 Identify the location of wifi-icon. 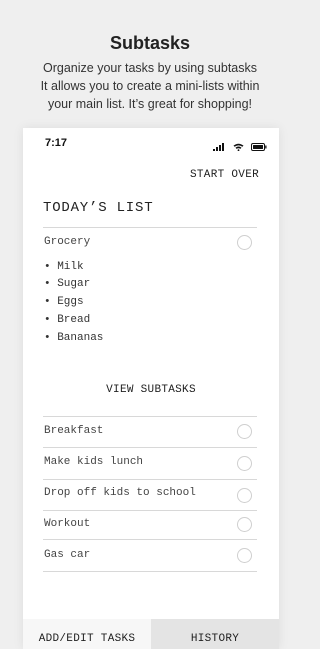
(238, 147).